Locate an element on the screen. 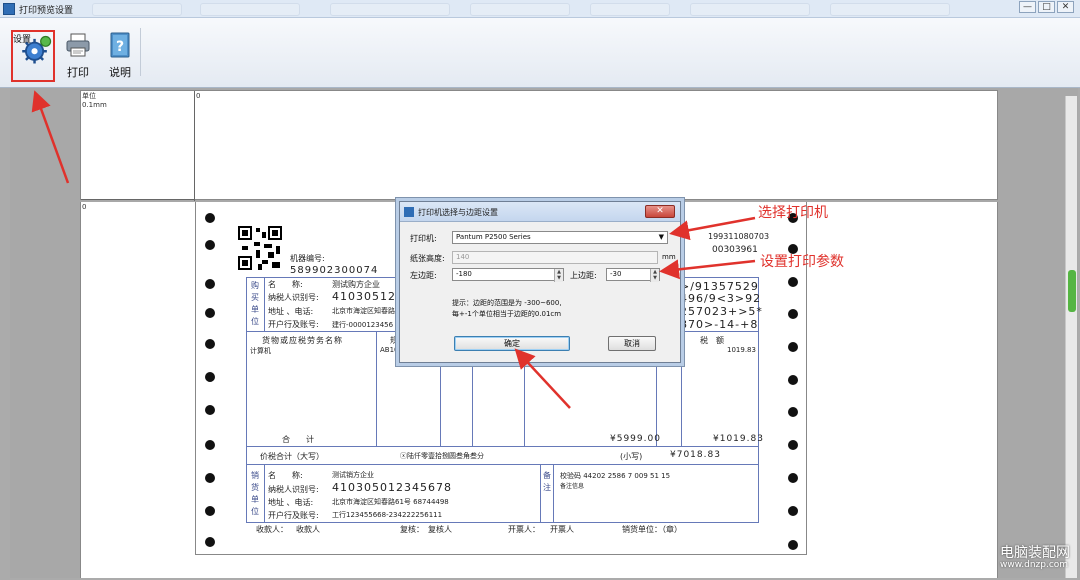  watermark-url: www.dnzp.com is located at coordinates (1034, 565).